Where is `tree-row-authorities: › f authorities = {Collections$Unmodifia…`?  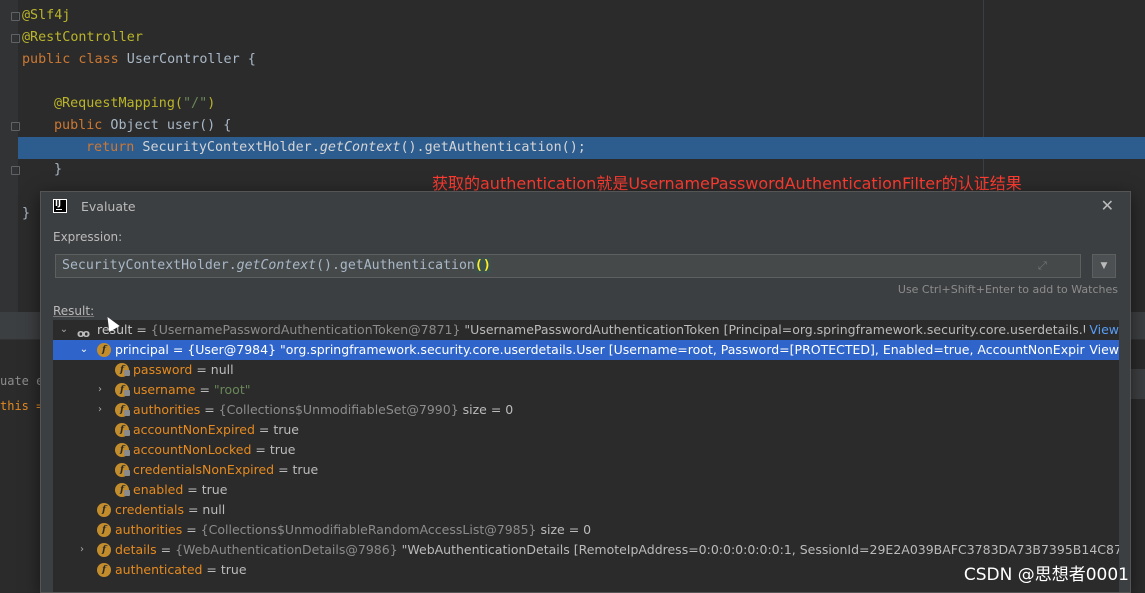 tree-row-authorities: › f authorities = {Collections$Unmodifia… is located at coordinates (586, 410).